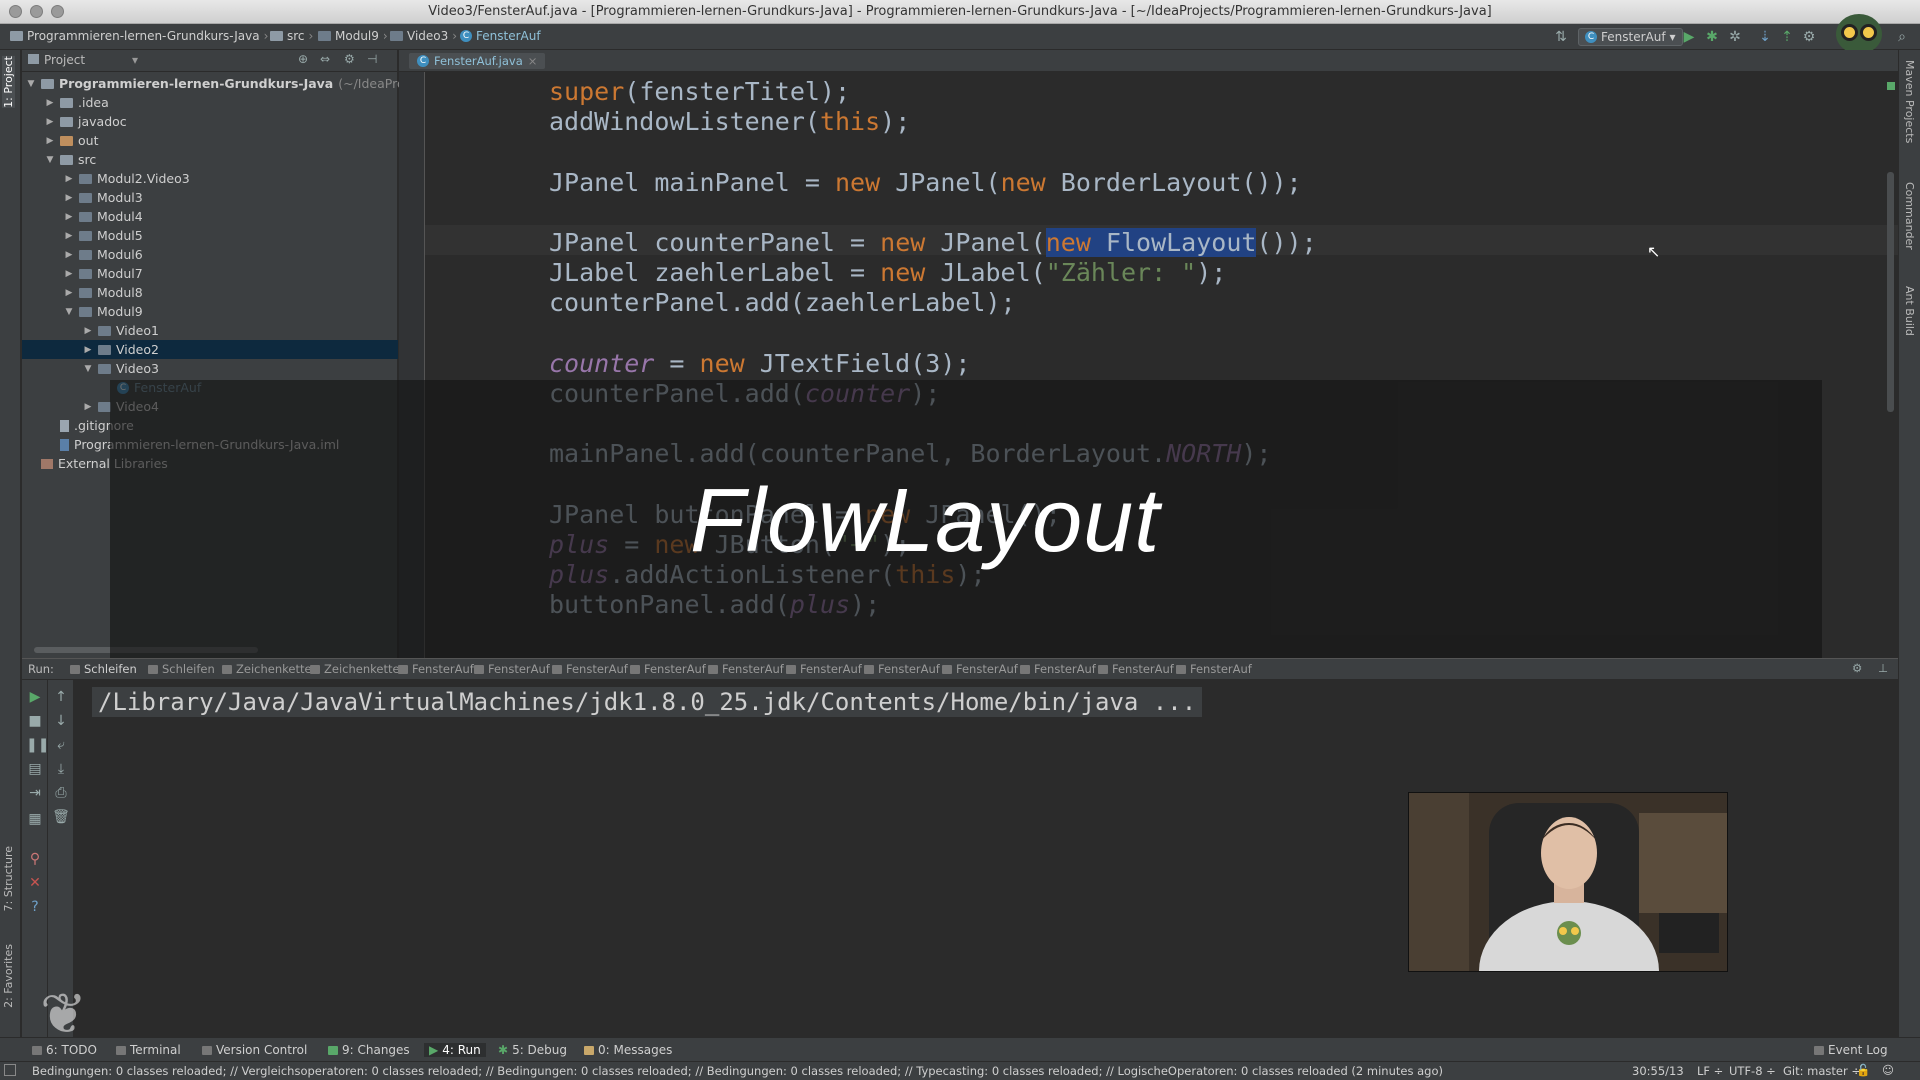  I want to click on rerun-icon: ▶, so click(35, 697).